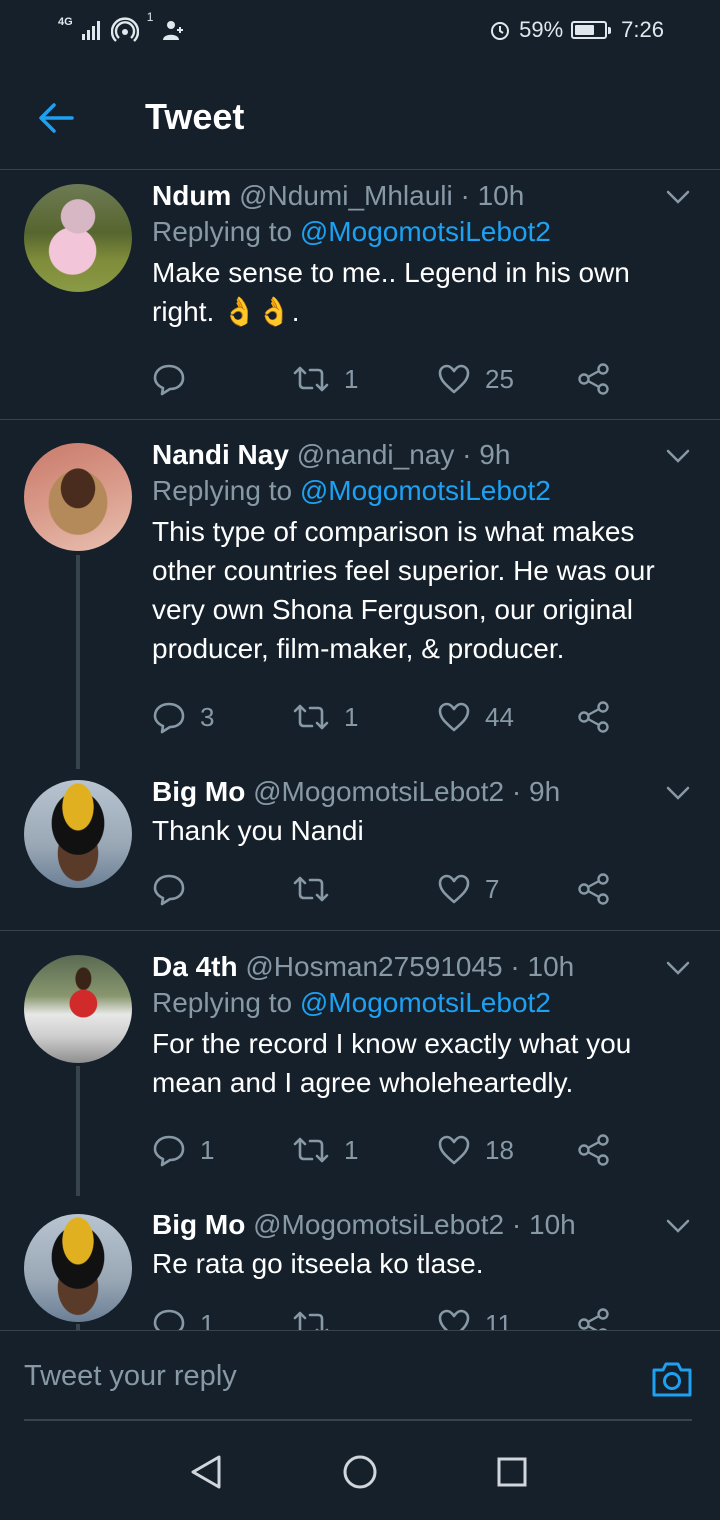 The width and height of the screenshot is (720, 1520). Describe the element at coordinates (512, 1472) in the screenshot. I see `nav-recents-button` at that location.